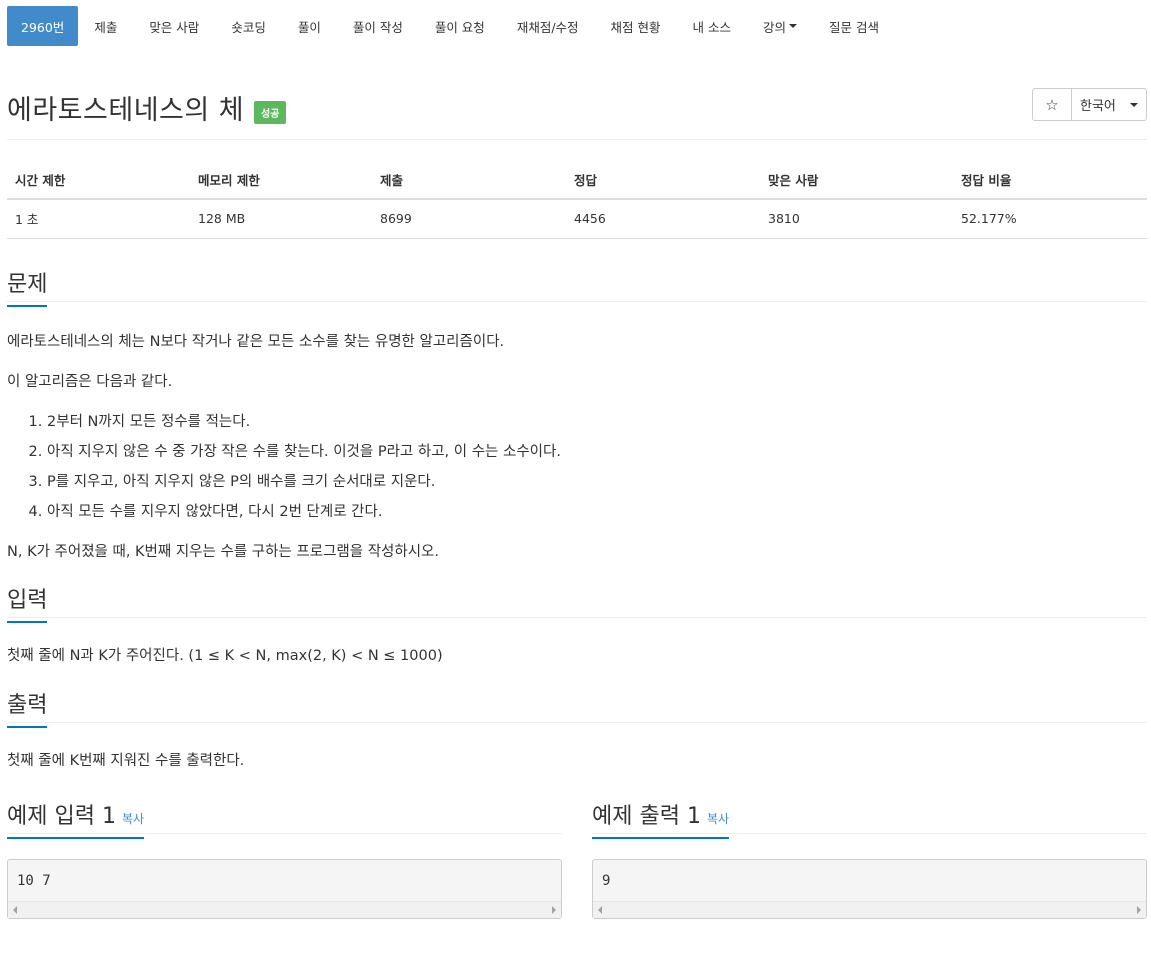 This screenshot has height=957, width=1151. What do you see at coordinates (284, 817) in the screenshot?
I see `sample-input-heading-row: 예제 입력 1 복사` at bounding box center [284, 817].